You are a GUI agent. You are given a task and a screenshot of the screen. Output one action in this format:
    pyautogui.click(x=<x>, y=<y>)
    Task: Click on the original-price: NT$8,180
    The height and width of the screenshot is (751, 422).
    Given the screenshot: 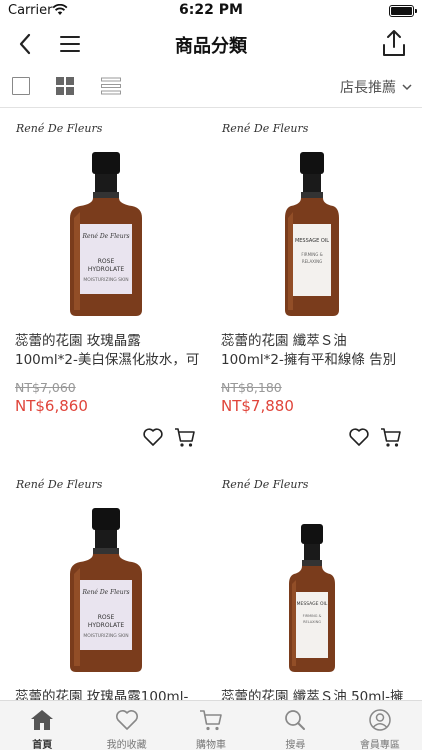 What is the action you would take?
    pyautogui.click(x=251, y=387)
    